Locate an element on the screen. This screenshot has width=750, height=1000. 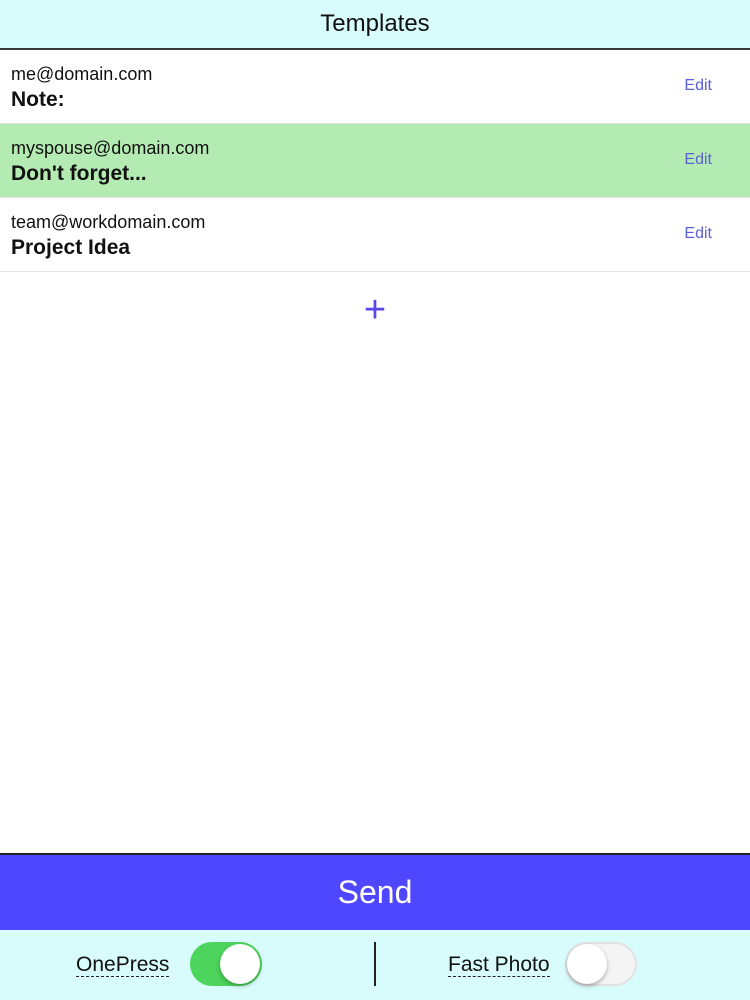
template-email: myspouse@domain.com is located at coordinates (110, 148).